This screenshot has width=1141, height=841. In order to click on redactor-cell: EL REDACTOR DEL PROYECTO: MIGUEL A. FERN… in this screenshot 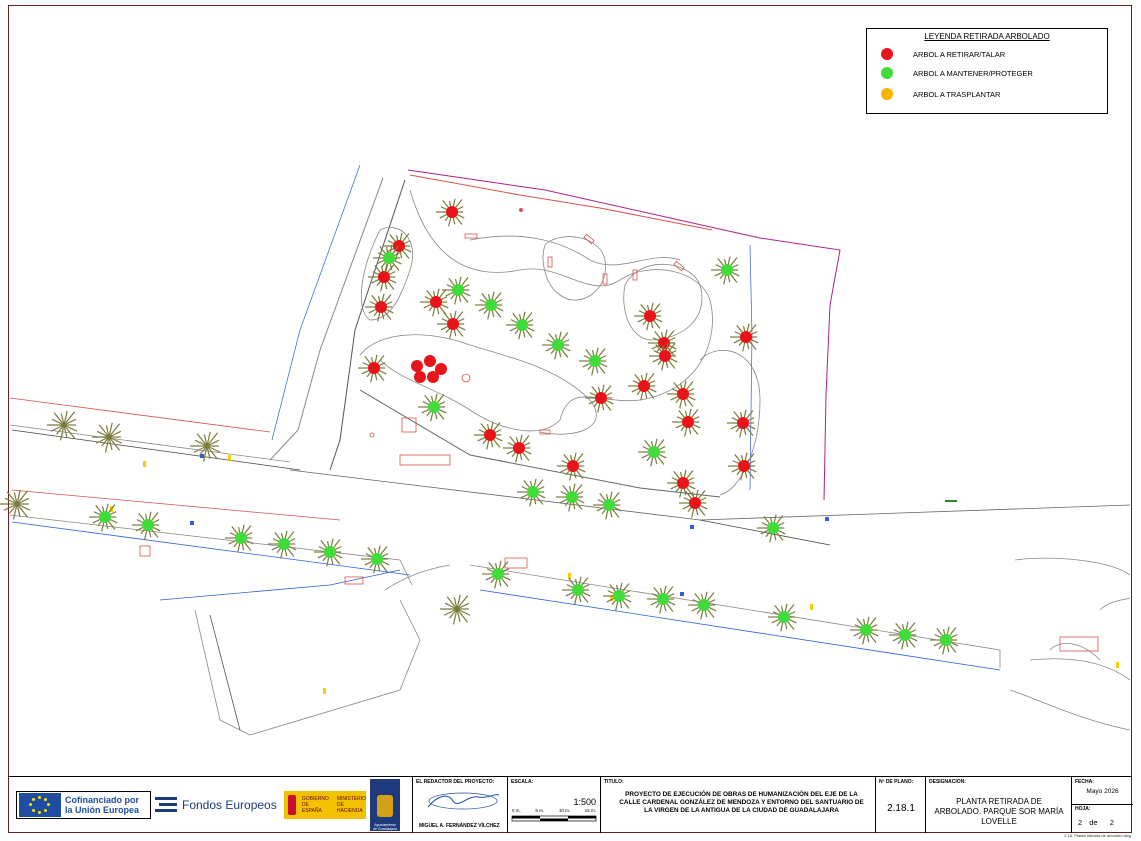, I will do `click(459, 805)`.